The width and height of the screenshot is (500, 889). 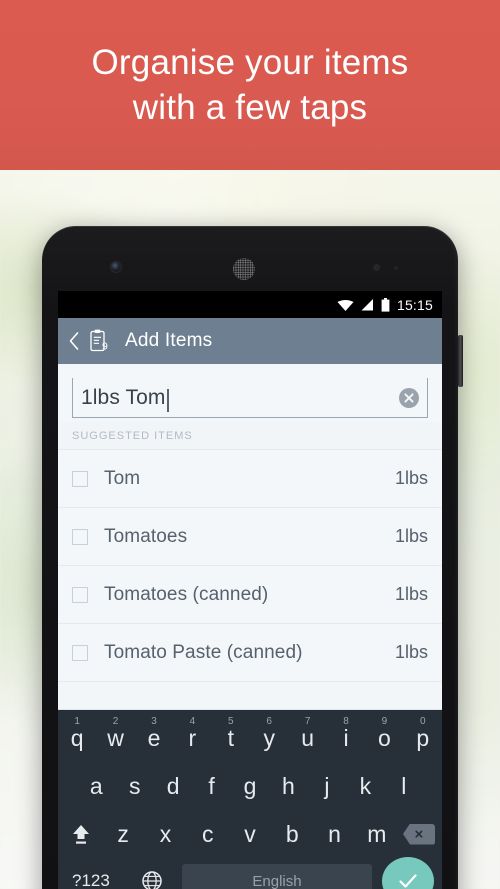 What do you see at coordinates (345, 305) in the screenshot?
I see `wifi-icon` at bounding box center [345, 305].